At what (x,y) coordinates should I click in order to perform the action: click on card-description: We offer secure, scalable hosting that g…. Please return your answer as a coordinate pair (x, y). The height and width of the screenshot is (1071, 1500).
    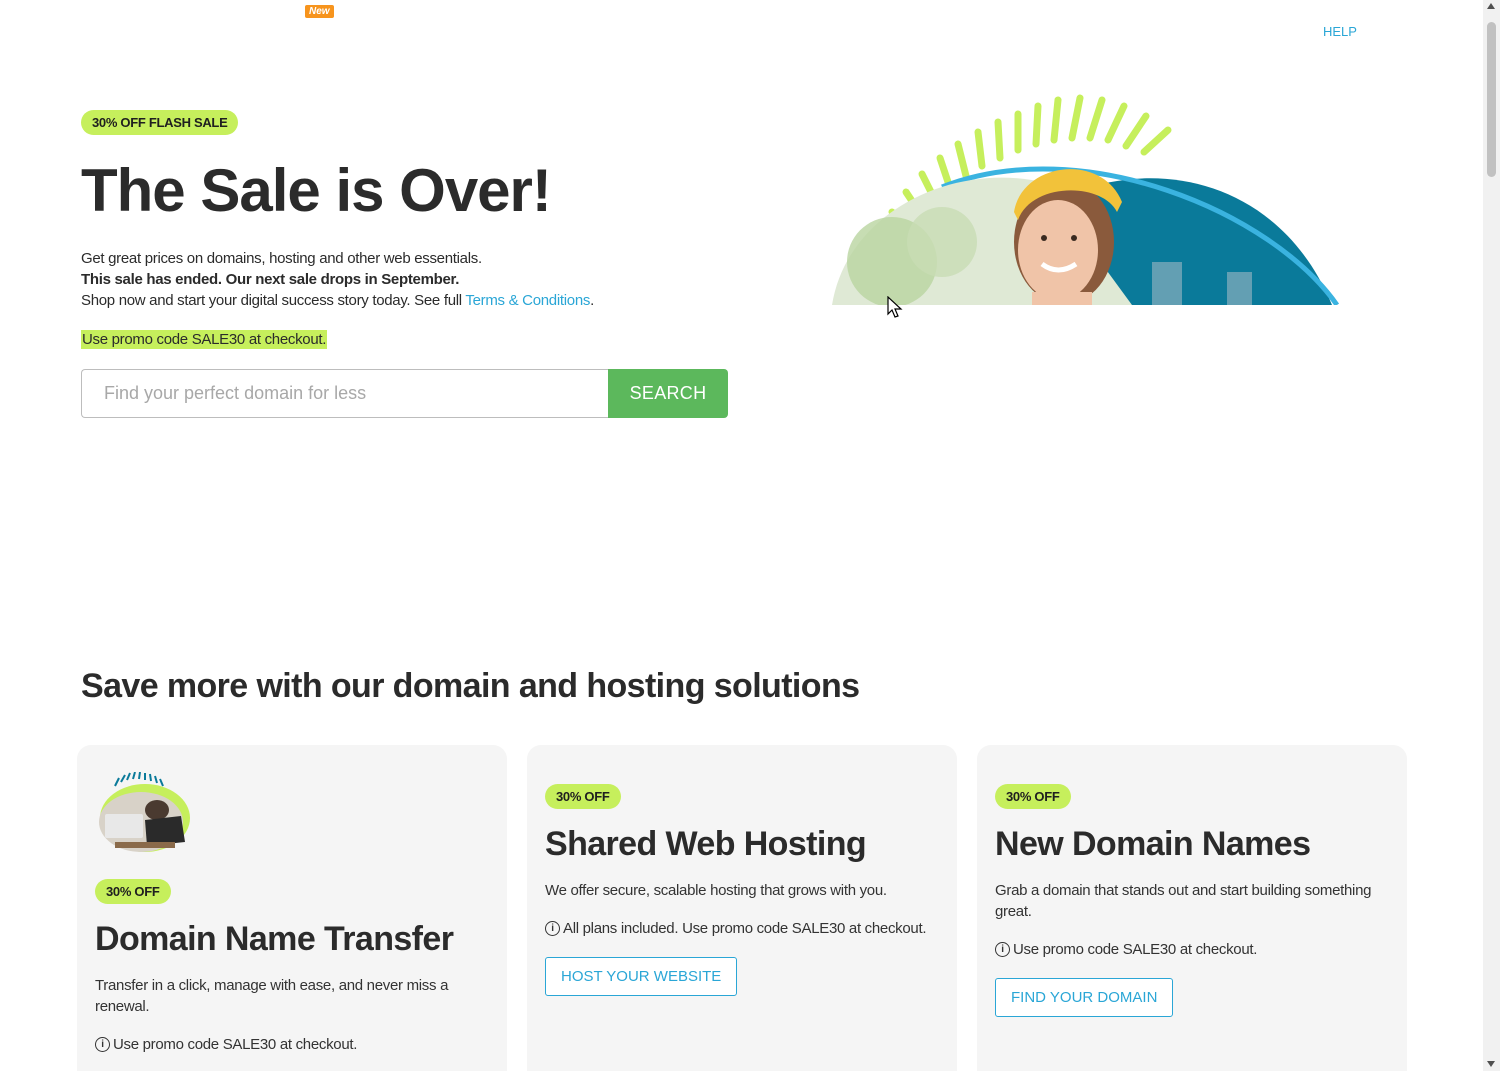
    Looking at the image, I should click on (716, 890).